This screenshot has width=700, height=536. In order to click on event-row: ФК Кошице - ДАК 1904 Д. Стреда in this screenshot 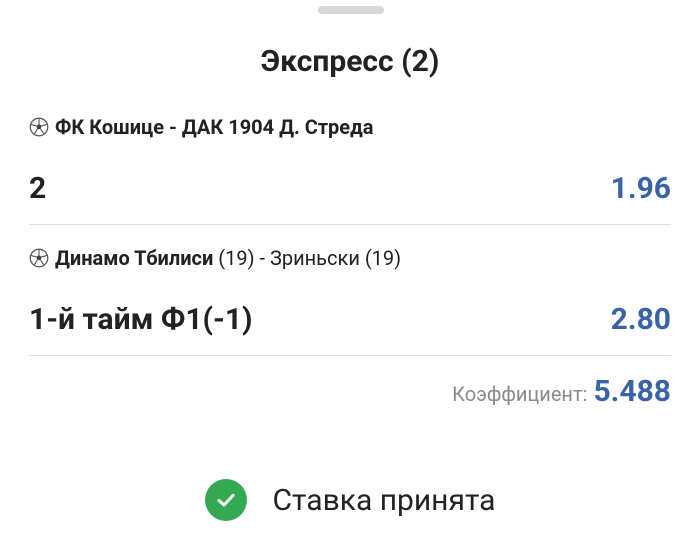, I will do `click(201, 127)`.